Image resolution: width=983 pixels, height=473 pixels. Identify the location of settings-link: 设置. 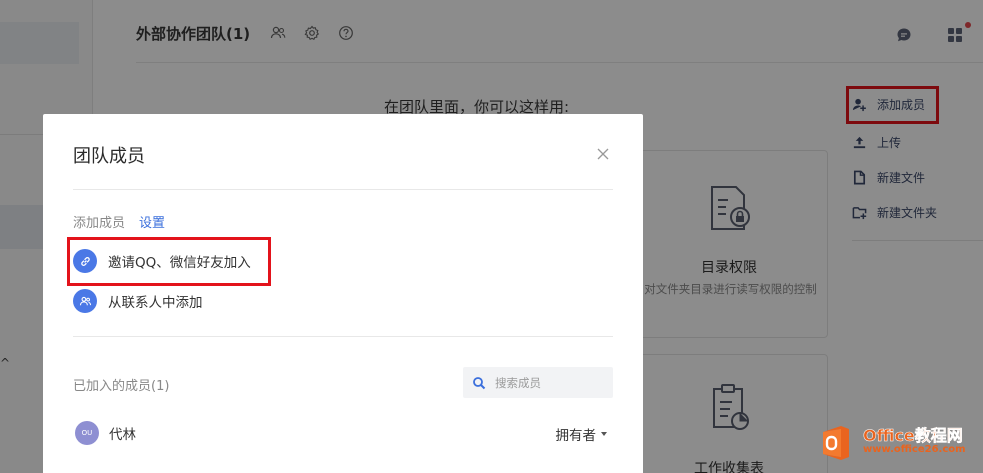
(152, 221).